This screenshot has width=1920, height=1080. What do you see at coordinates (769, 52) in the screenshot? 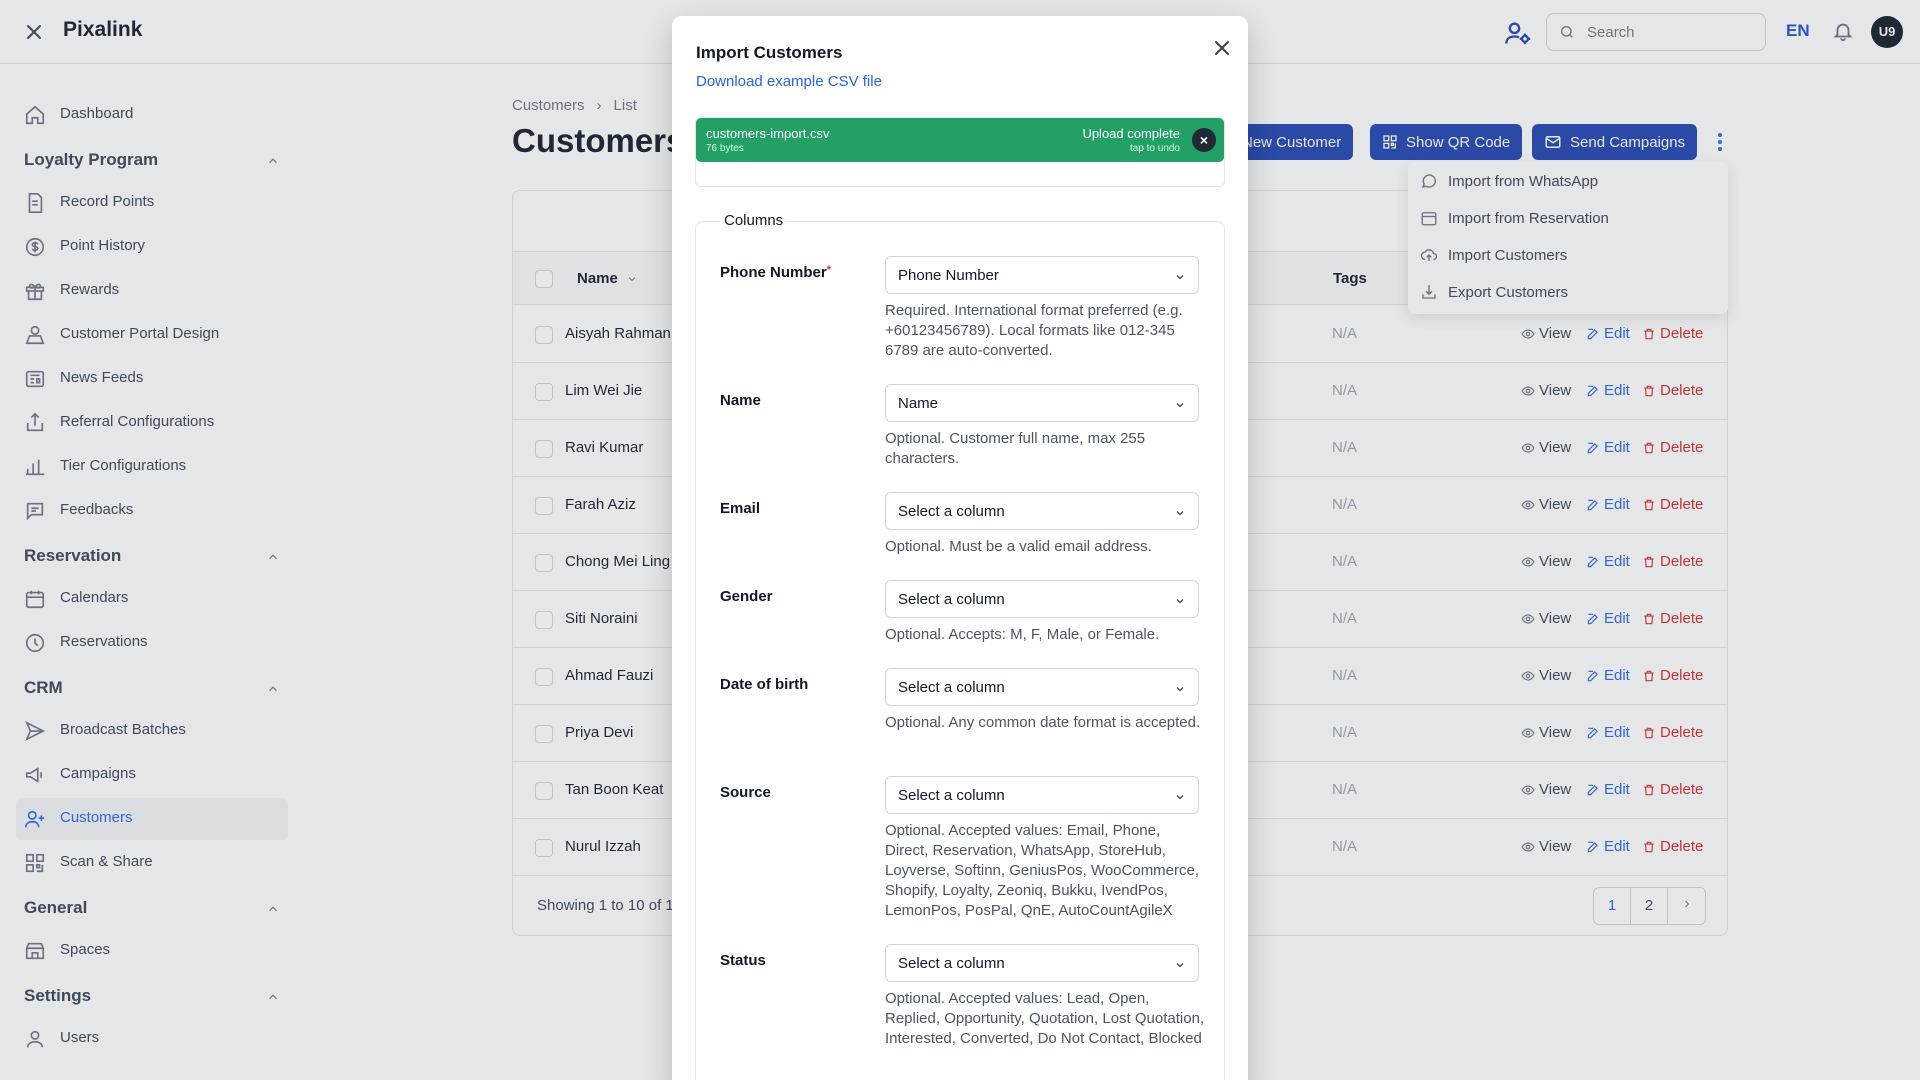
I see `modal-title: Import Customers` at bounding box center [769, 52].